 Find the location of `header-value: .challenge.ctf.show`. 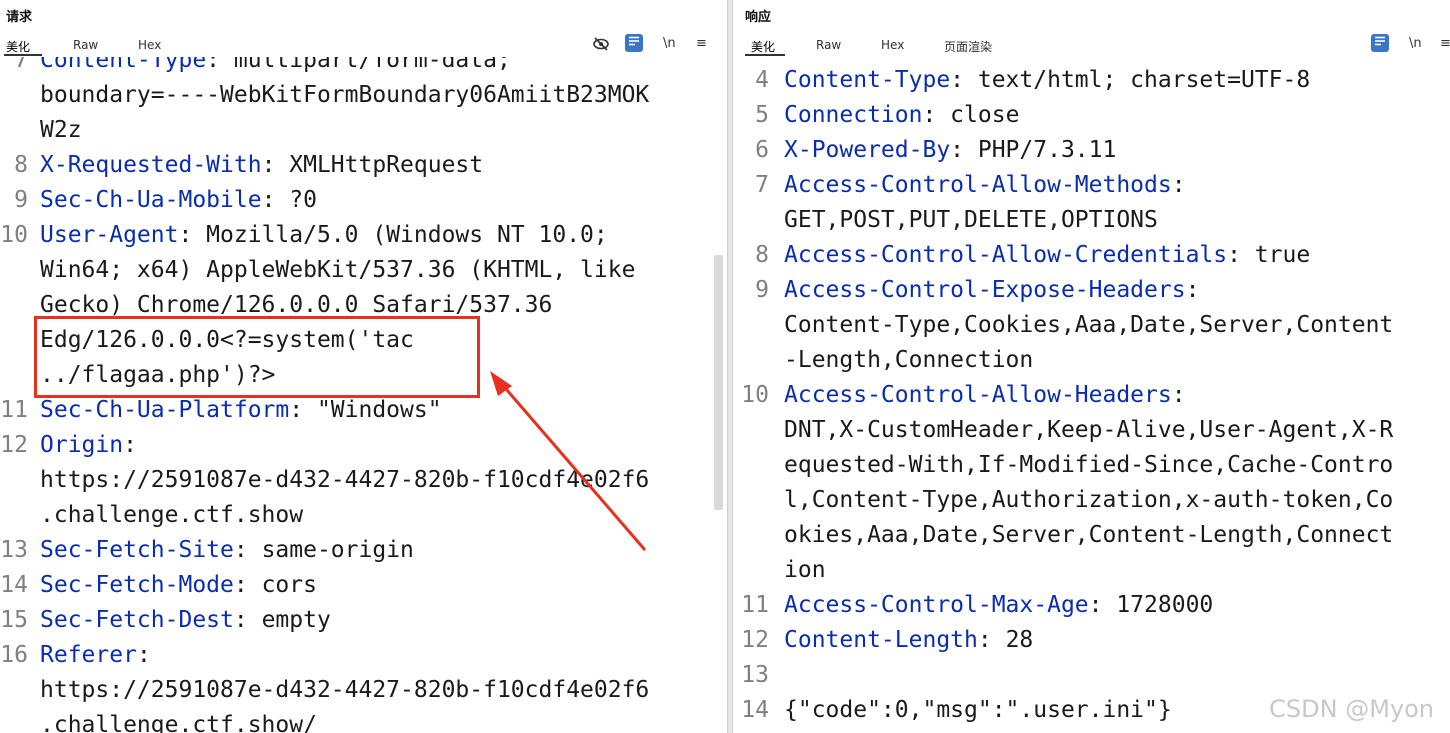

header-value: .challenge.ctf.show is located at coordinates (172, 515).